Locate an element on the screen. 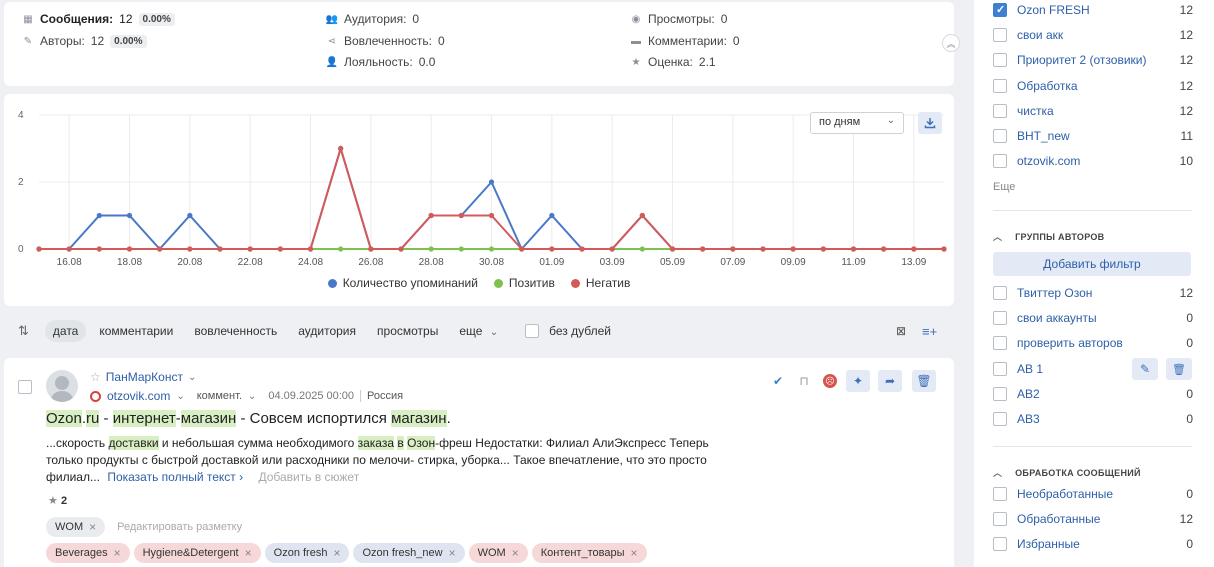 Image resolution: width=1214 pixels, height=567 pixels. processing-item: Необработанные 0 is located at coordinates (1093, 494).